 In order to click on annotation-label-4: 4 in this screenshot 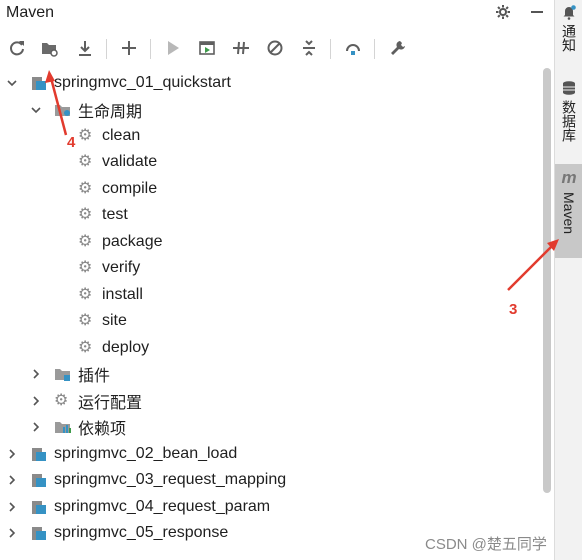, I will do `click(71, 142)`.